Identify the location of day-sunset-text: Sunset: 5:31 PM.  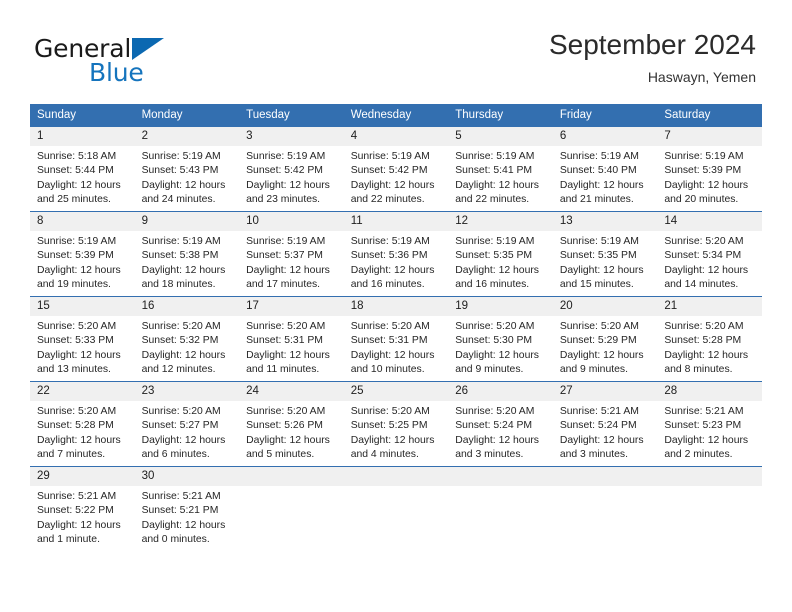
(389, 341).